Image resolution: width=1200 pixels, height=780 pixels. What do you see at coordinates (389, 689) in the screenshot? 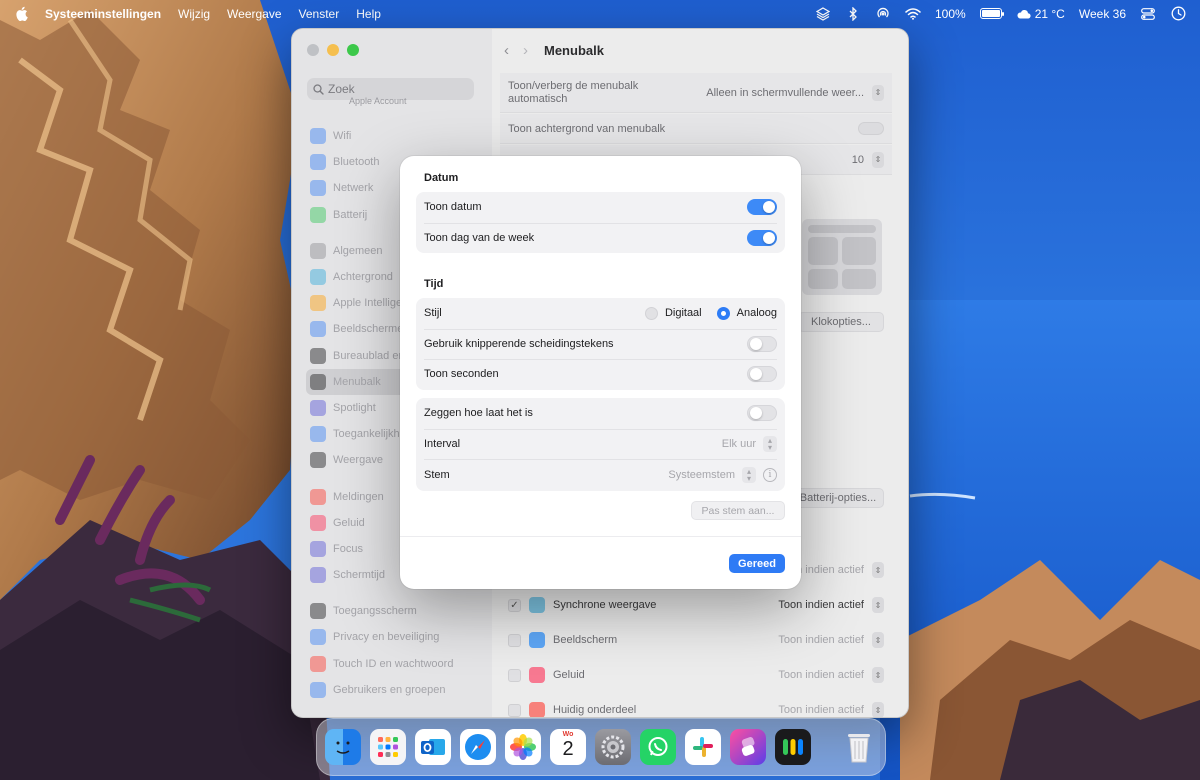
I see `sidebar-item-label: Gebruikers en groepen` at bounding box center [389, 689].